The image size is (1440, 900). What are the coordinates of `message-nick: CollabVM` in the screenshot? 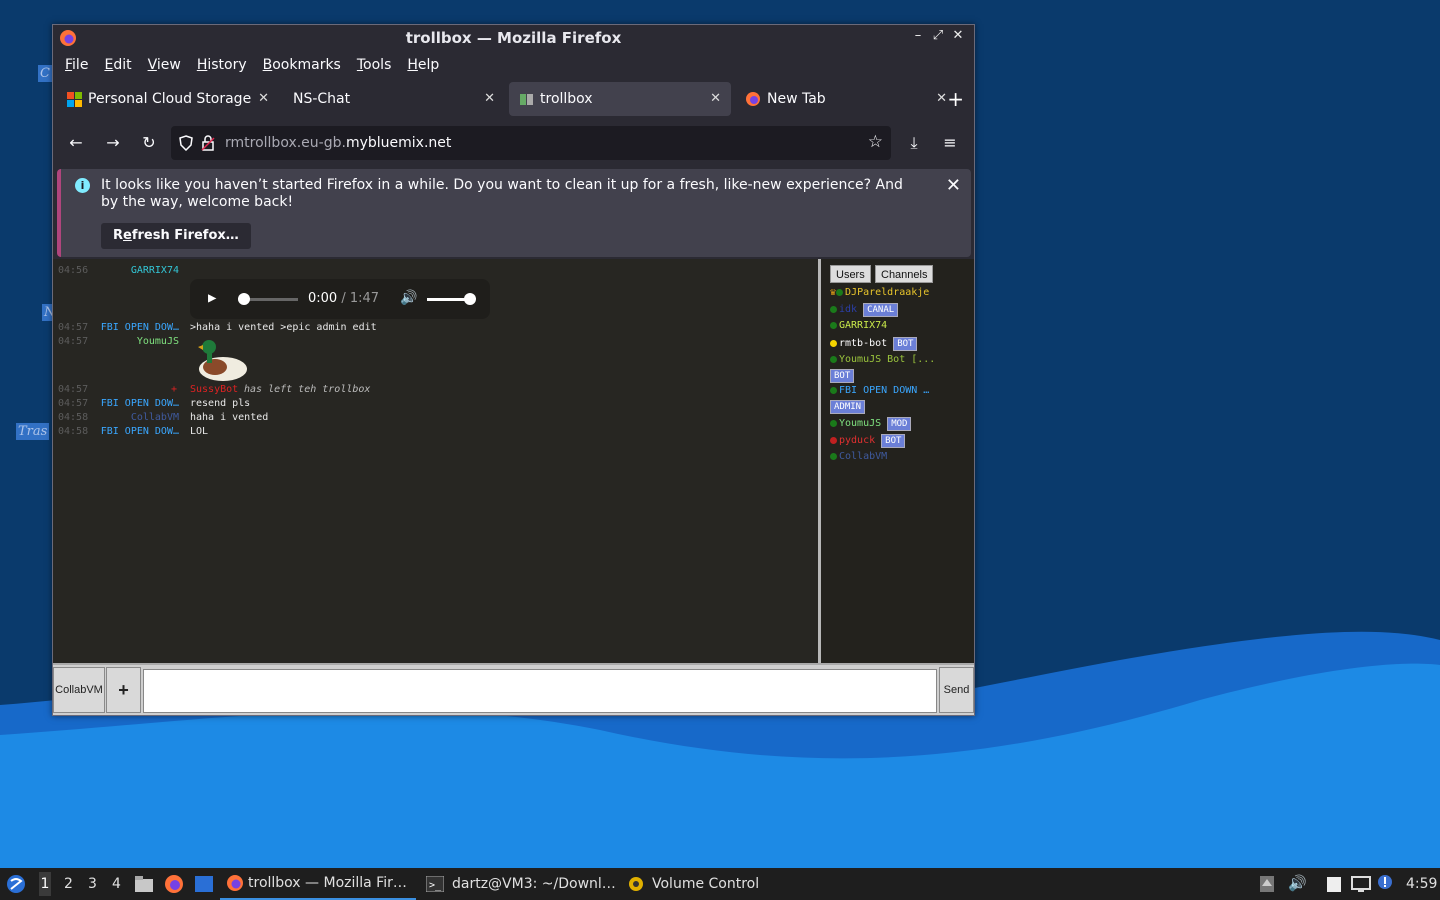 It's located at (116, 417).